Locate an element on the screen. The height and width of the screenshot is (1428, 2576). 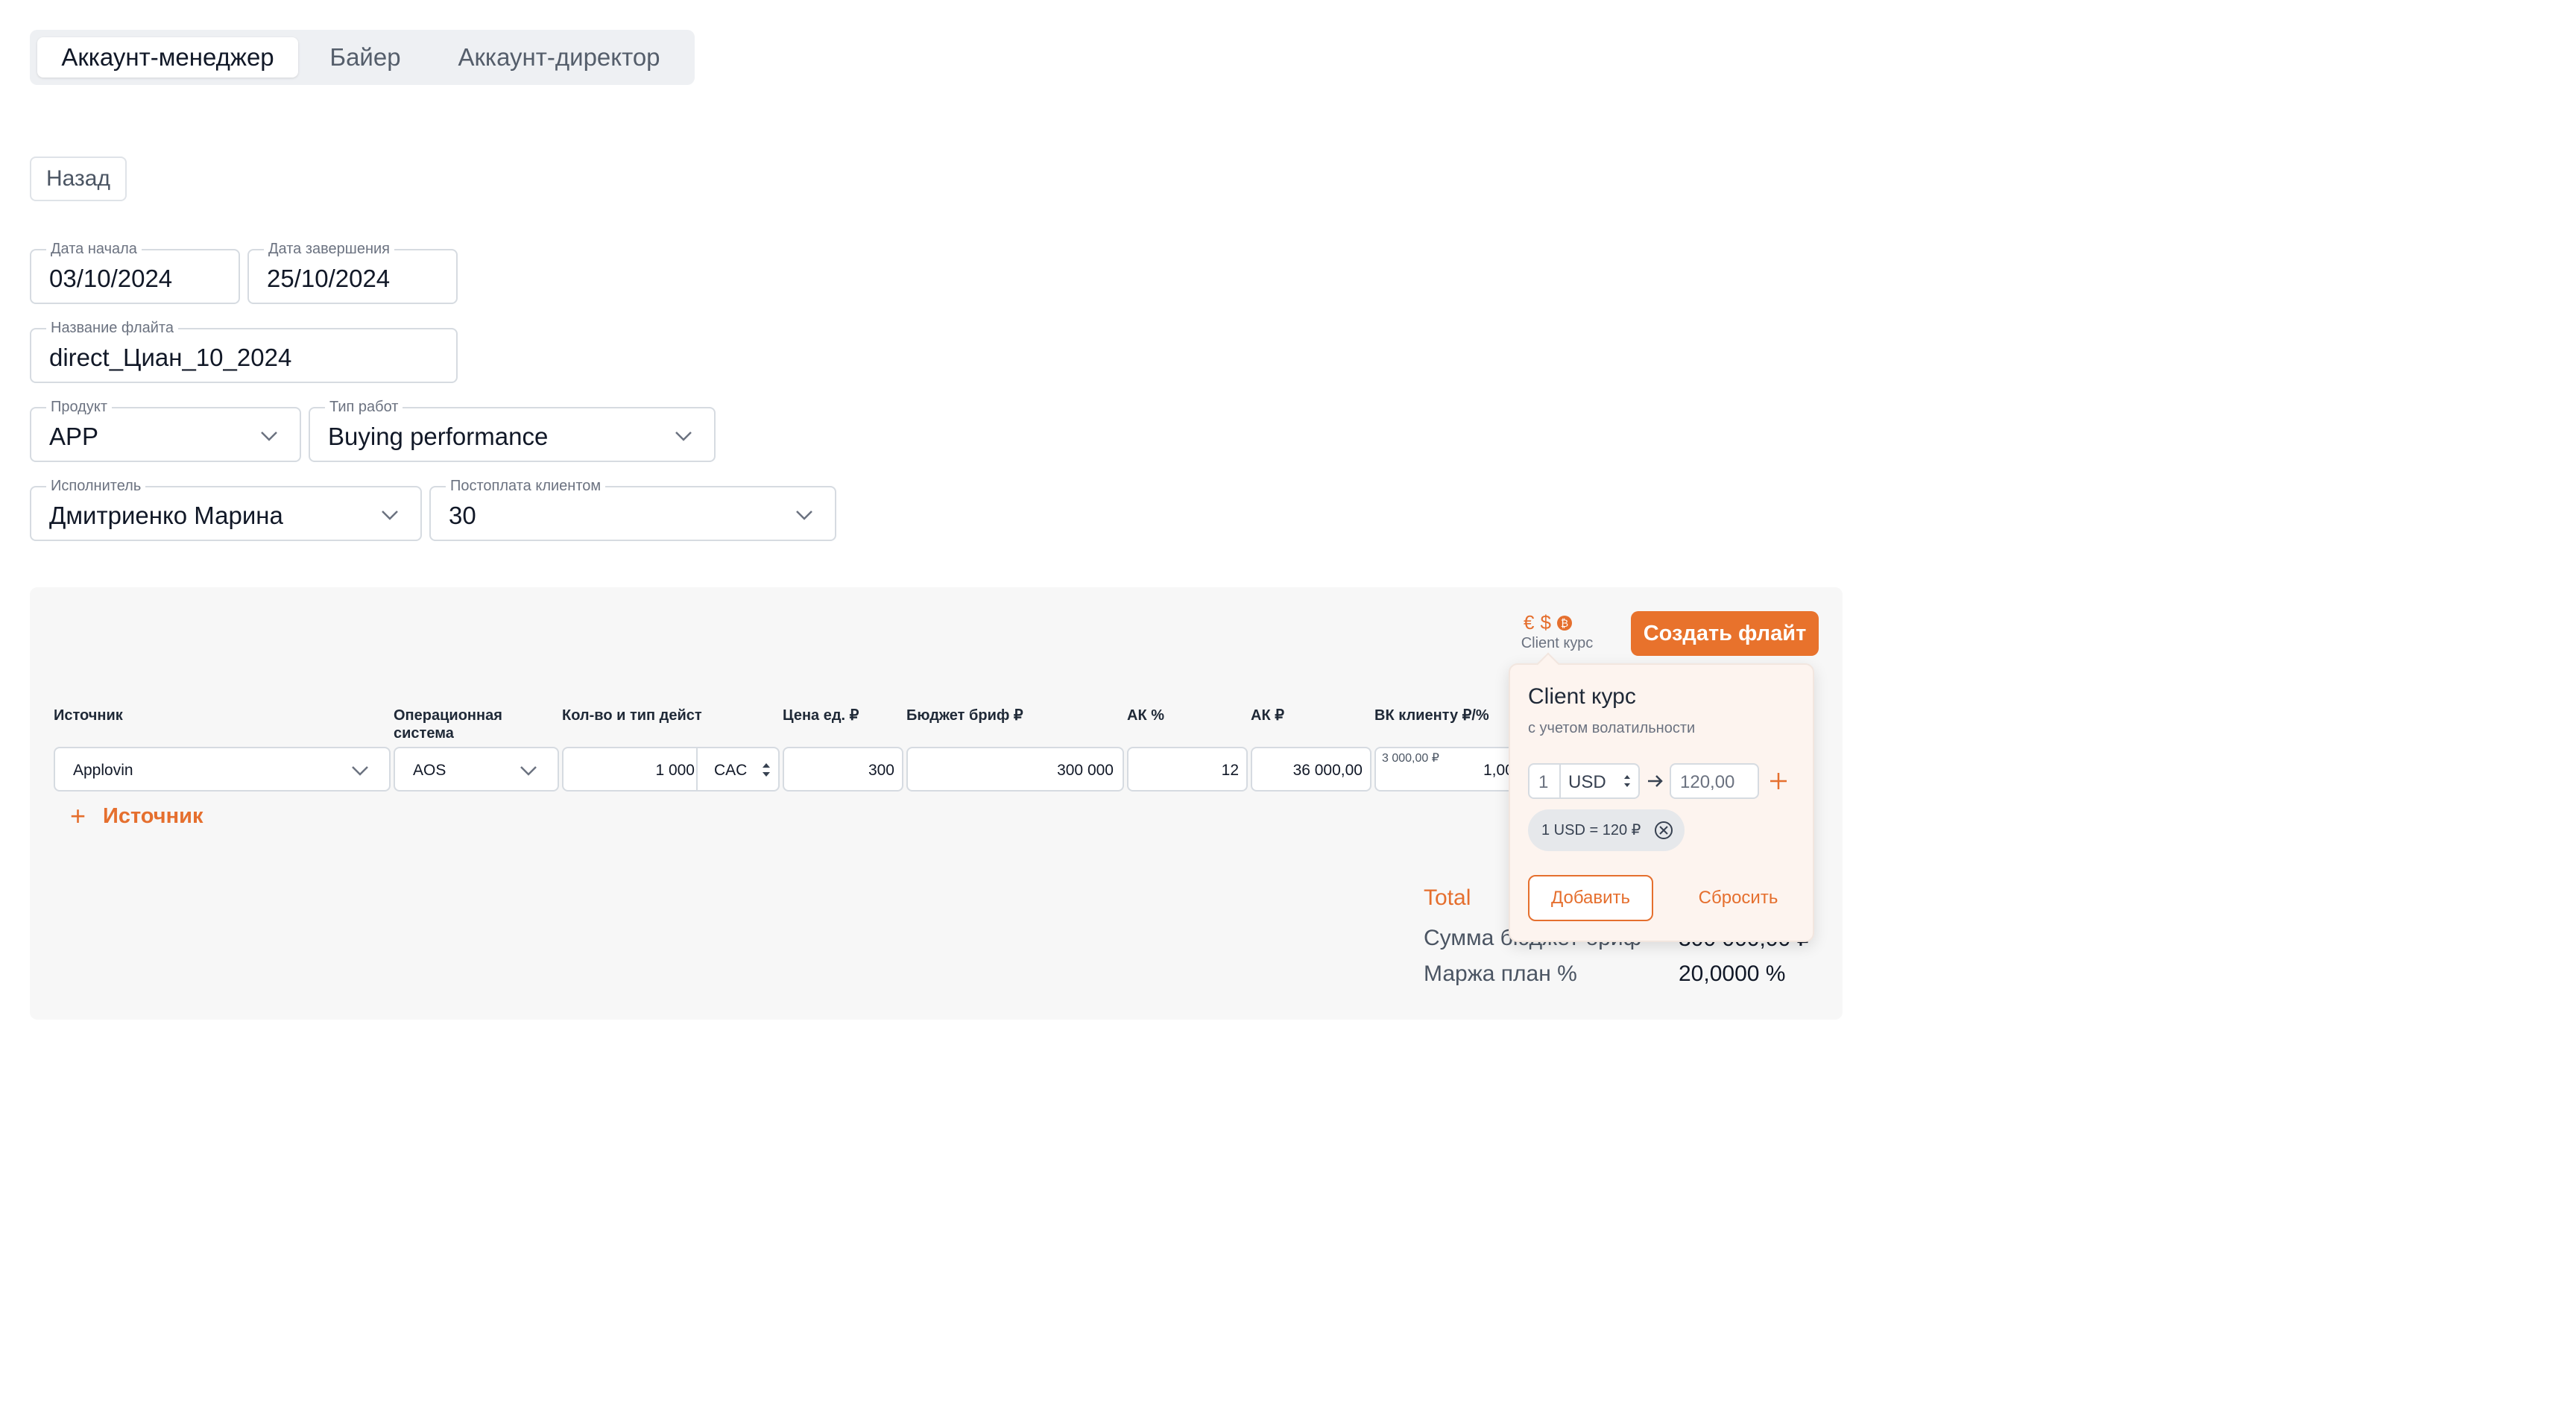
ak-rub-value: 36 000,00 is located at coordinates (1327, 770).